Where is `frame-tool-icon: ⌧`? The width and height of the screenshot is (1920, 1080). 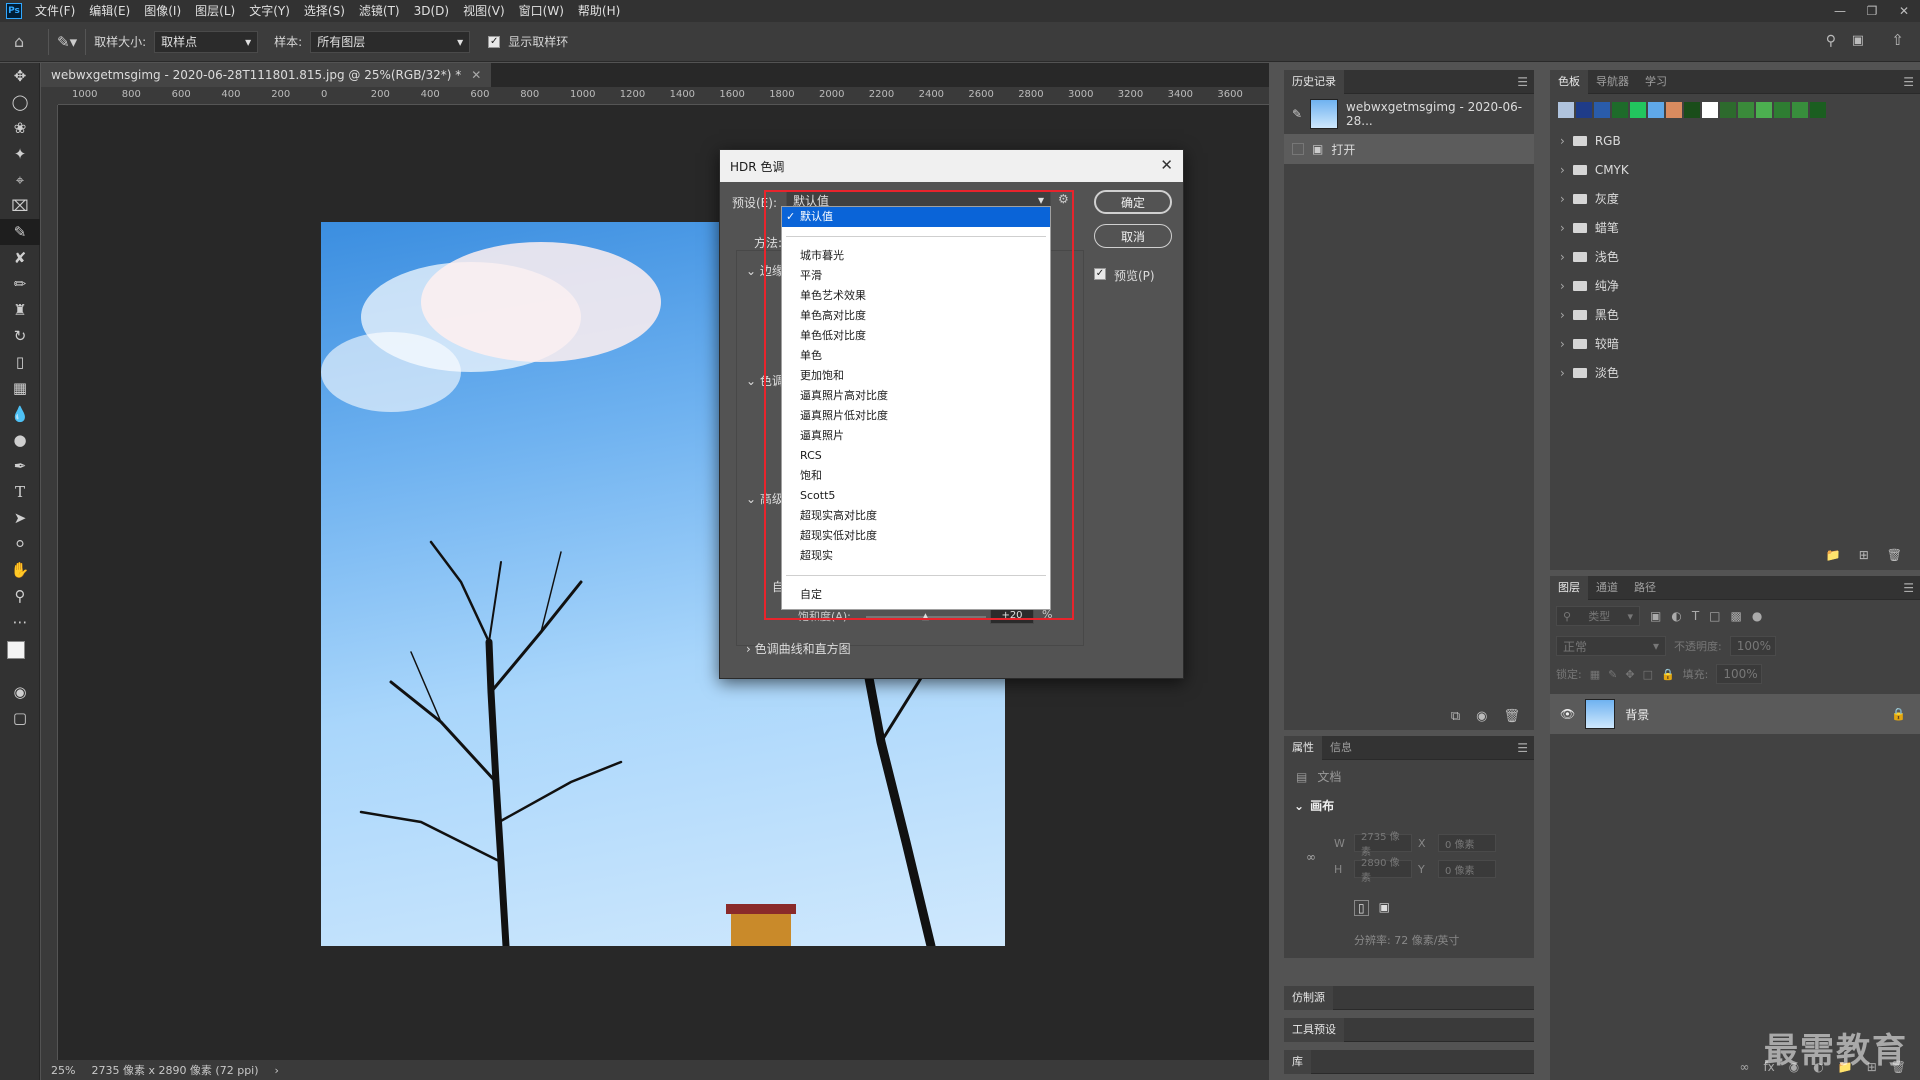 frame-tool-icon: ⌧ is located at coordinates (20, 206).